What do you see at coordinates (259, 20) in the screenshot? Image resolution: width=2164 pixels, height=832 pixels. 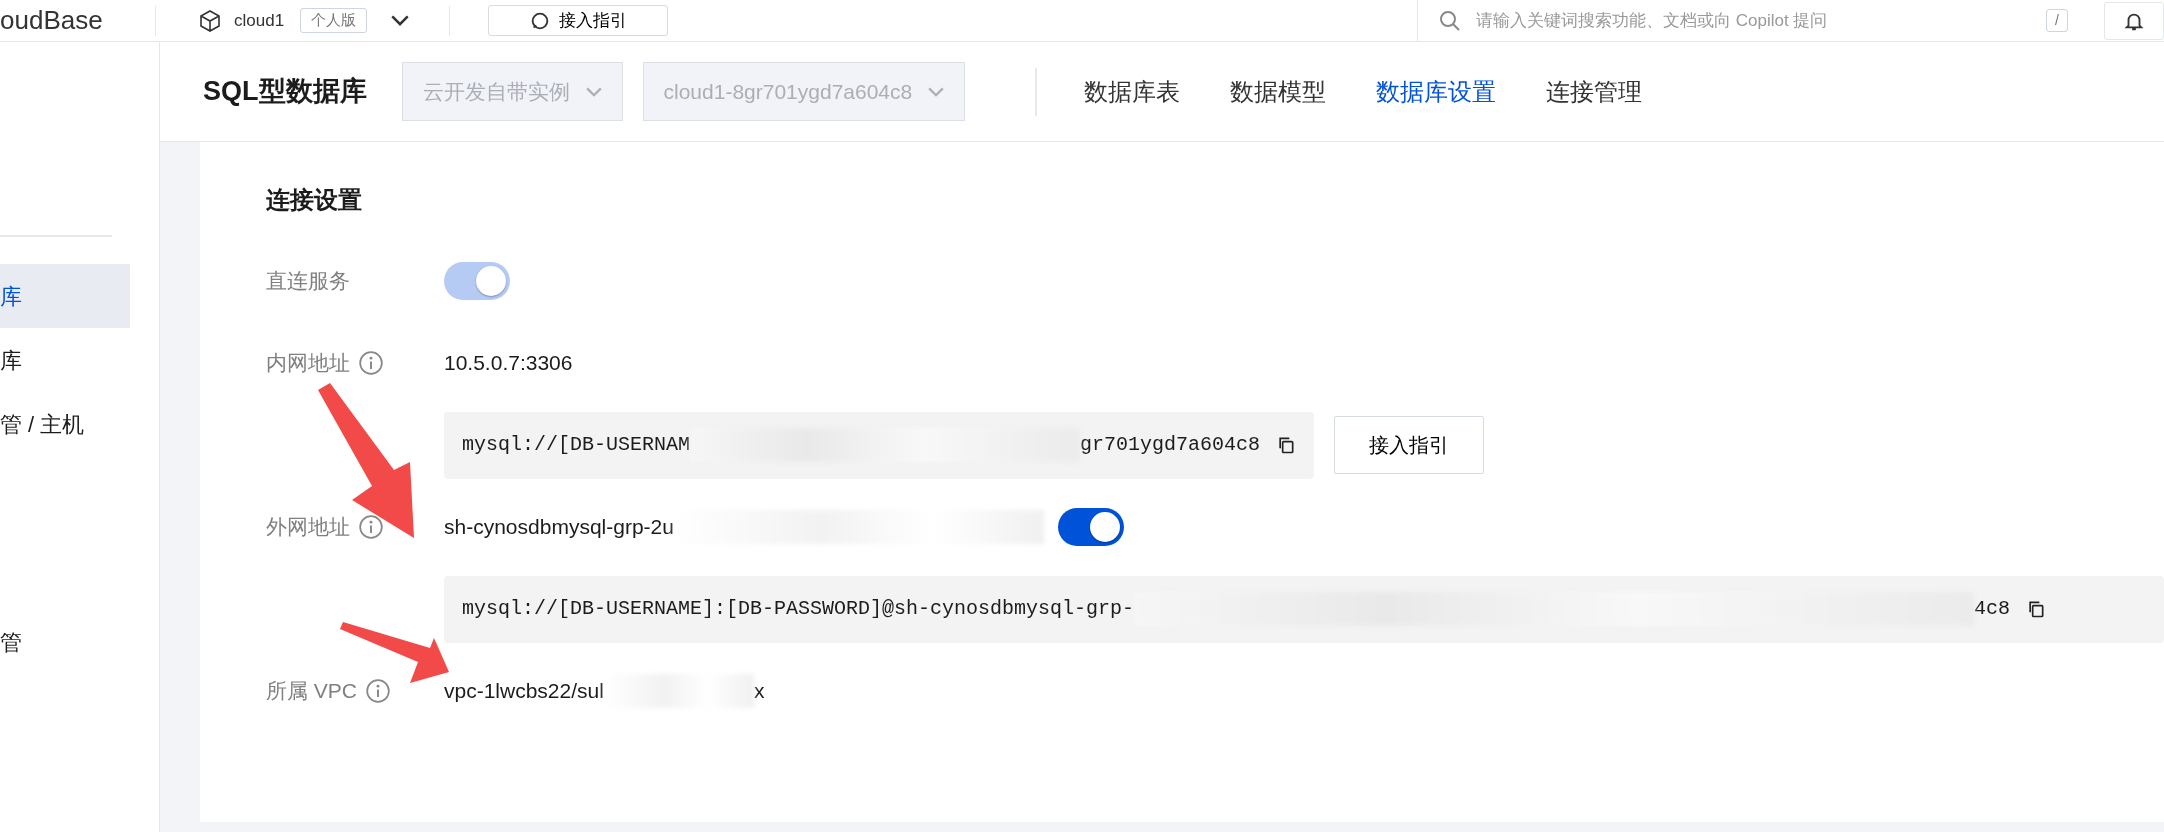 I see `environment-name: cloud1` at bounding box center [259, 20].